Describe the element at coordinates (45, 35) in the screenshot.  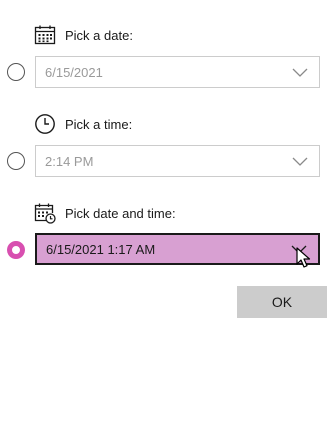
I see `calendar-icon` at that location.